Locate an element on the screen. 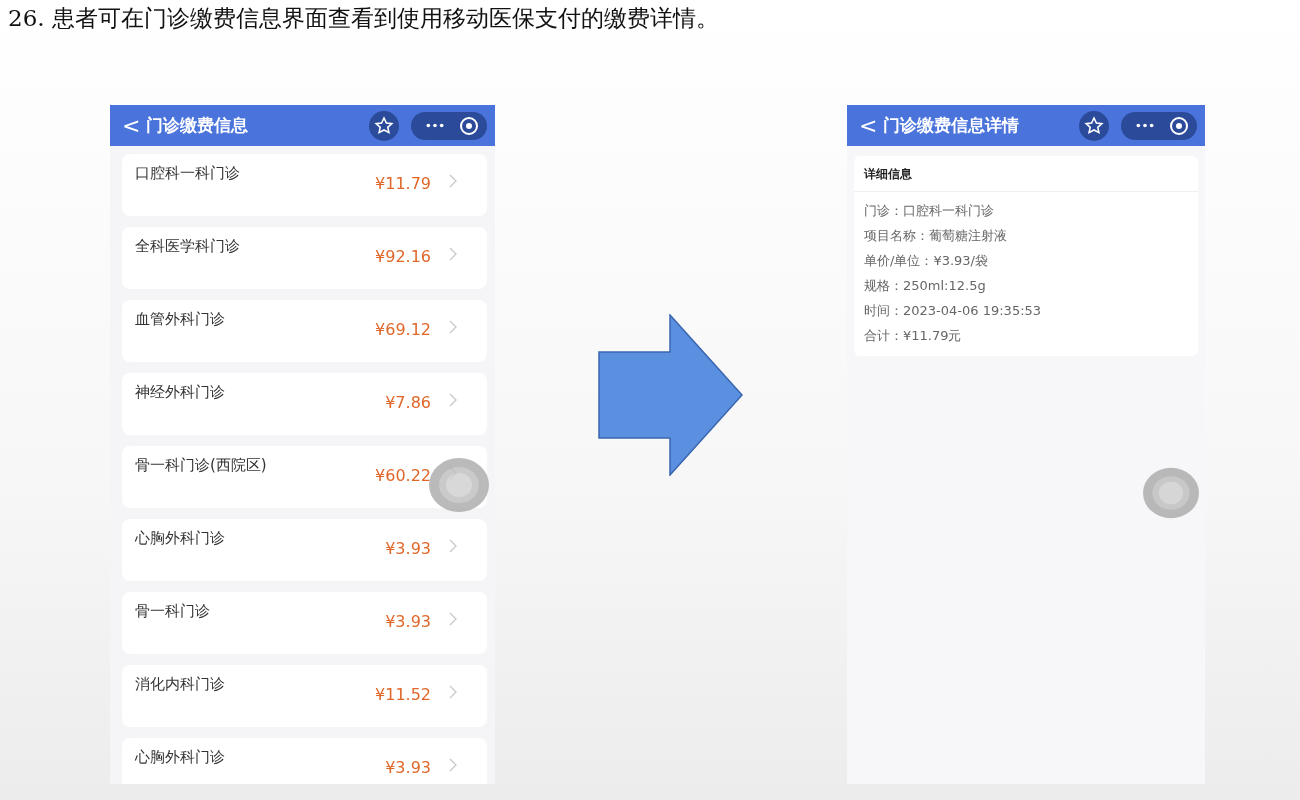 The height and width of the screenshot is (800, 1300). payment-item: 全科医学科门诊 ¥92.16 is located at coordinates (304, 258).